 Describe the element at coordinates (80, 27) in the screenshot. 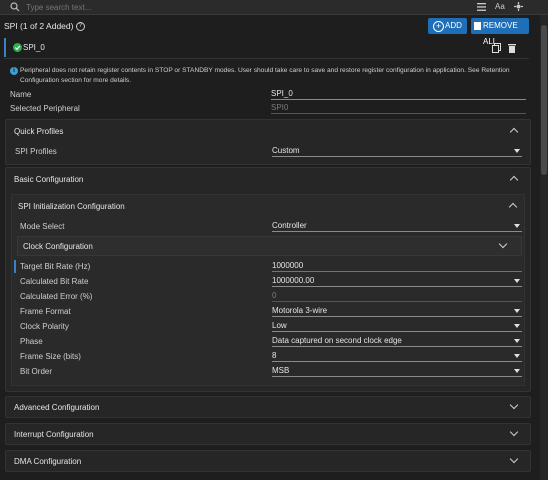

I see `help-icon: ?` at that location.